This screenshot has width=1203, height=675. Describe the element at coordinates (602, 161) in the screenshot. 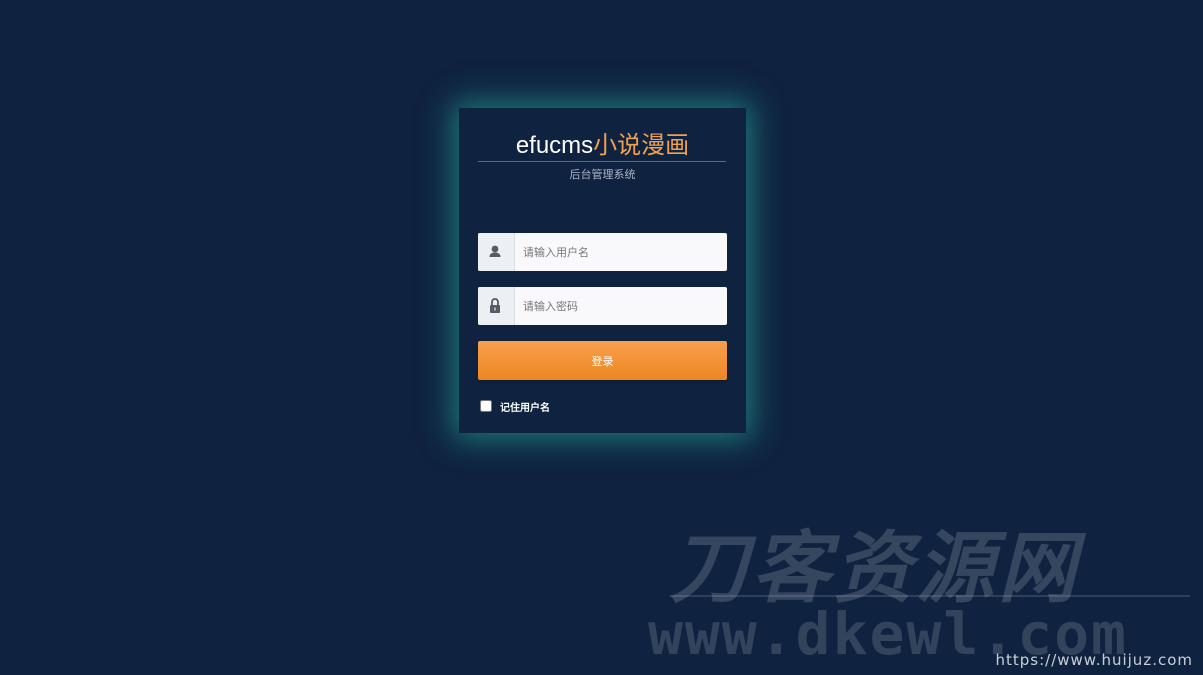

I see `brand-divider` at that location.